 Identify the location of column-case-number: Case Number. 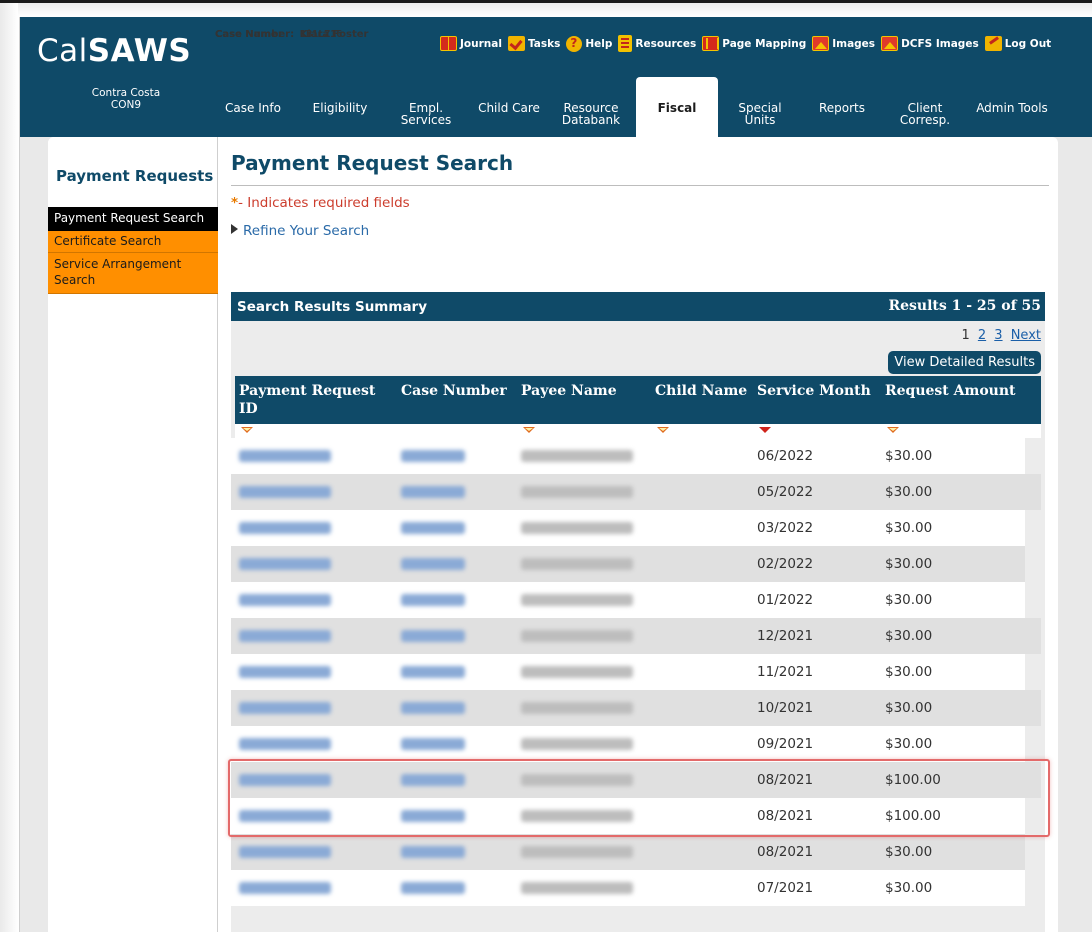
(454, 391).